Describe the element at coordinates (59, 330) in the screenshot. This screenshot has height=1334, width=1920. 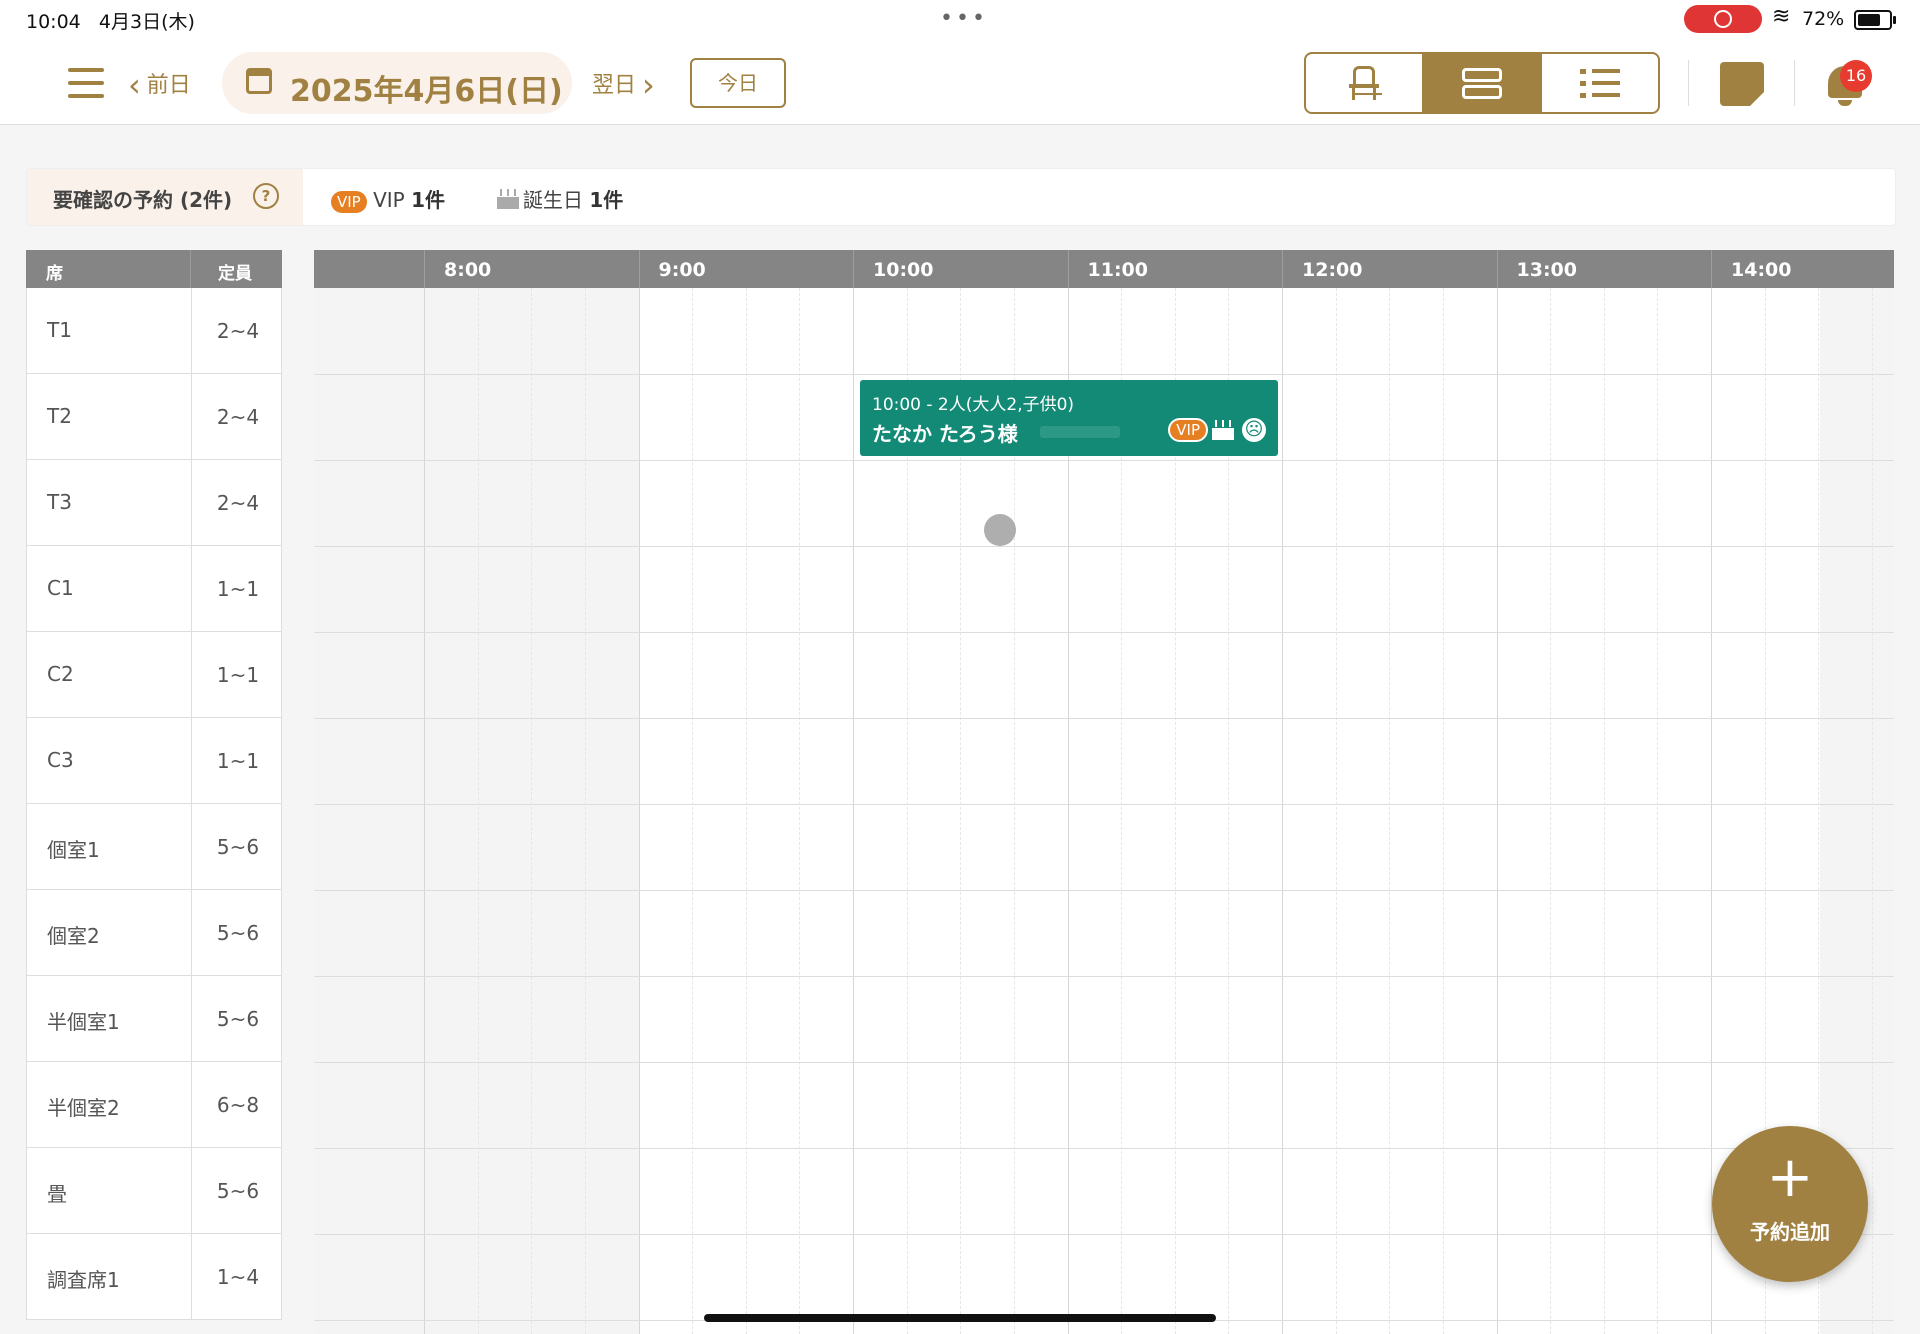
I see `seat-name: T1` at that location.